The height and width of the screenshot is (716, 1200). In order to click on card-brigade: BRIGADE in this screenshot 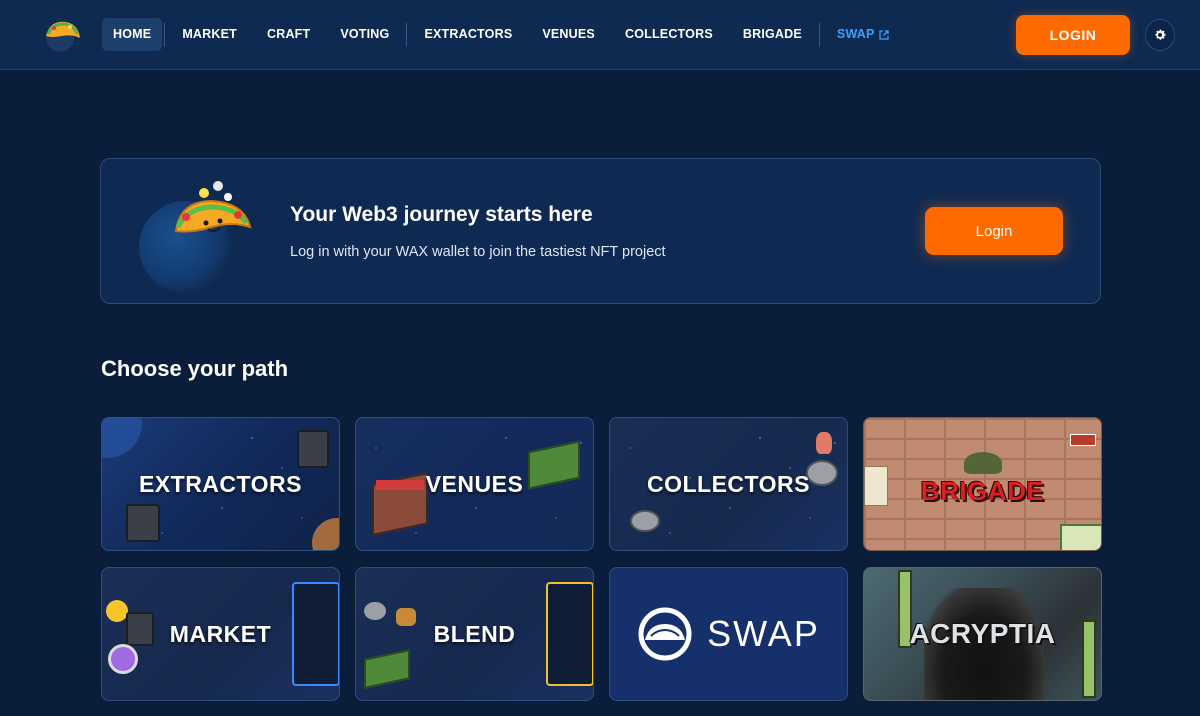, I will do `click(982, 484)`.